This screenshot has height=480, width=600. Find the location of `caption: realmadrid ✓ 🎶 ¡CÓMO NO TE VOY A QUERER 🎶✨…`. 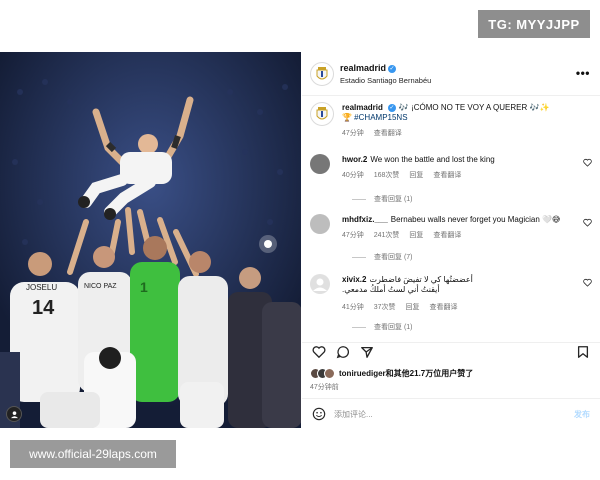

caption: realmadrid ✓ 🎶 ¡CÓMO NO TE VOY A QUERER 🎶✨… is located at coordinates (452, 122).